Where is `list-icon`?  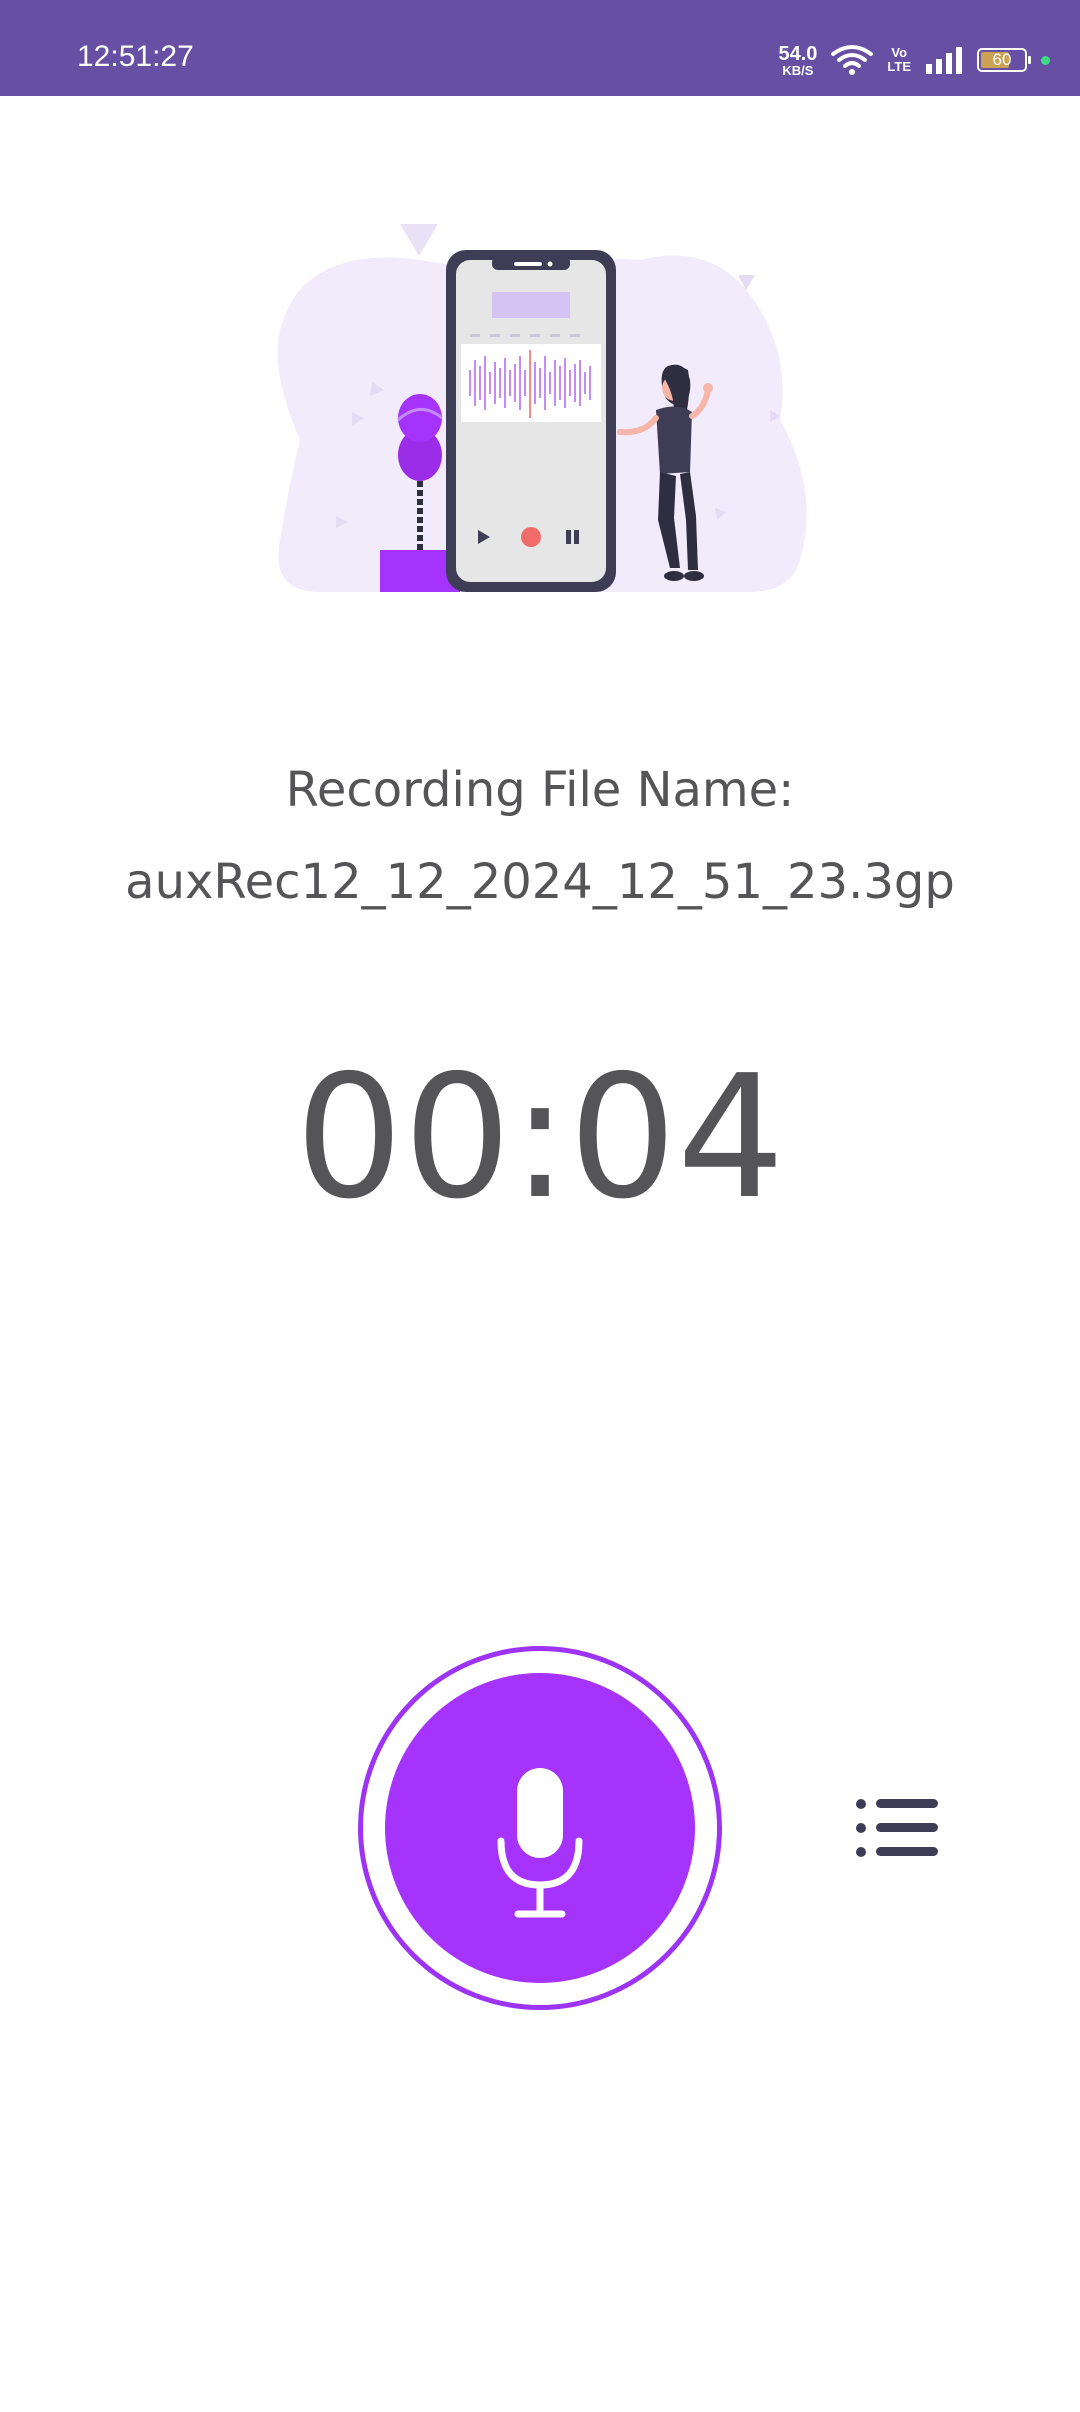
list-icon is located at coordinates (897, 1828).